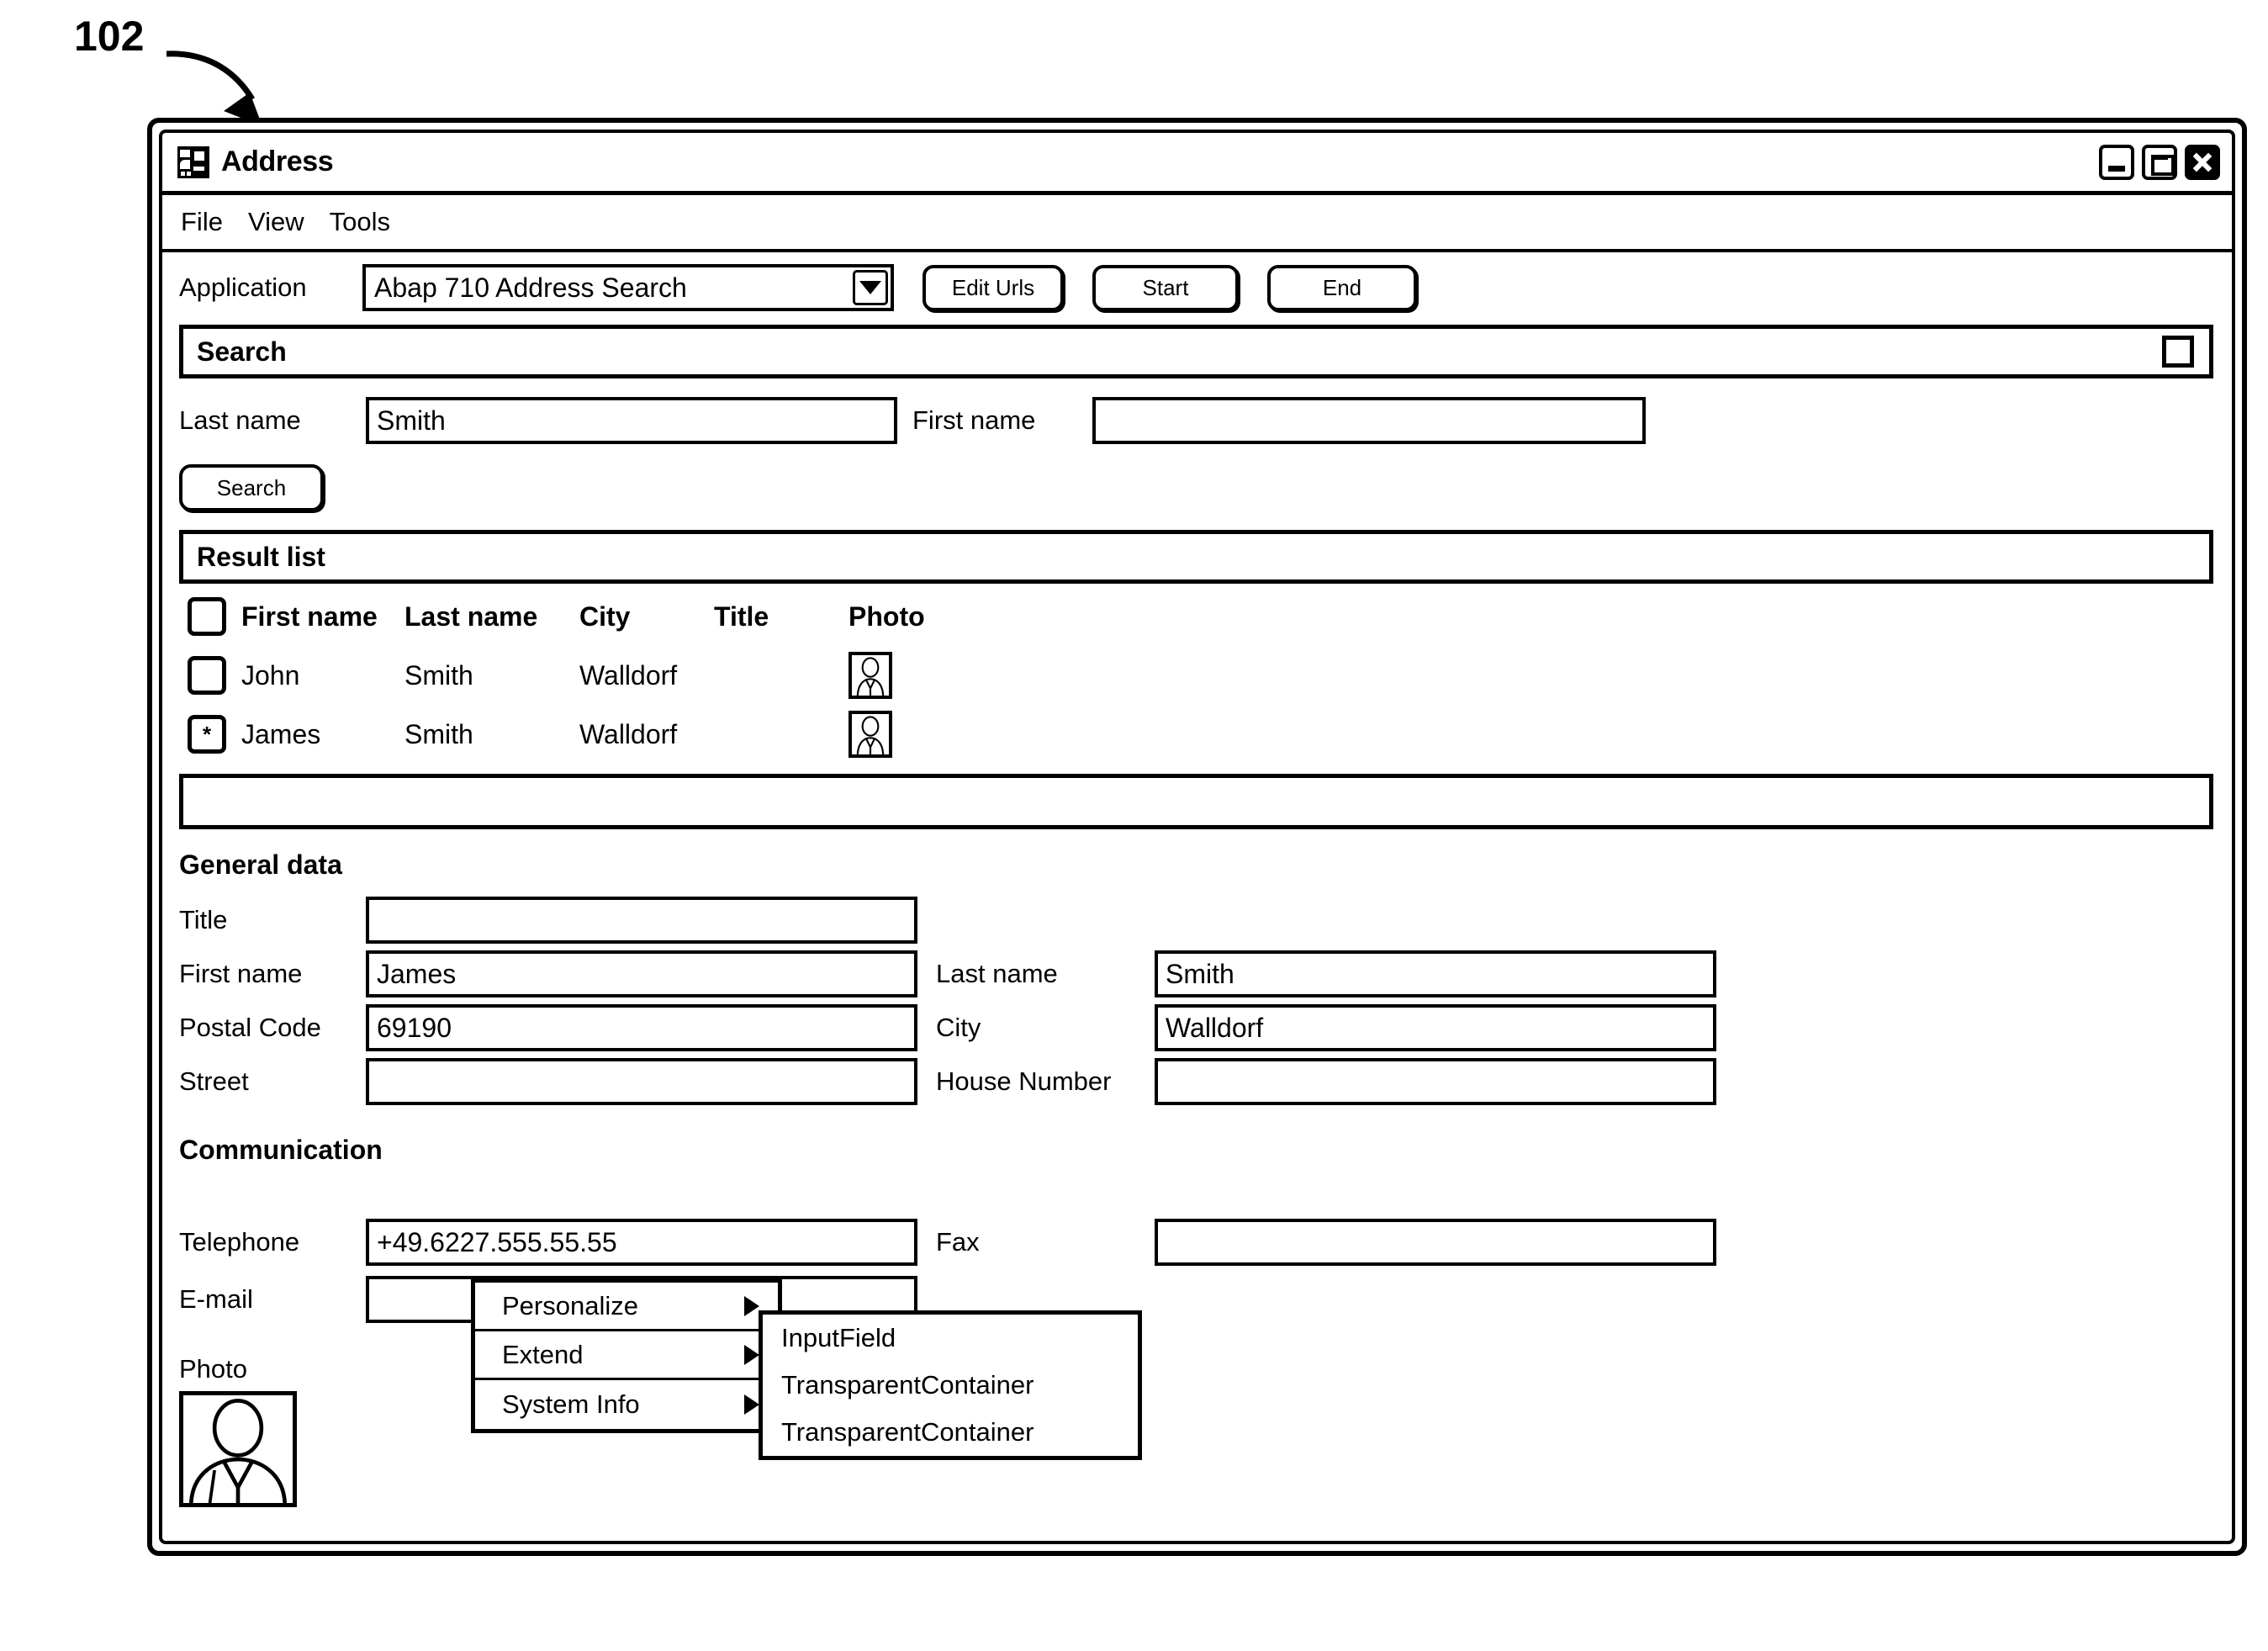  I want to click on house-number-field, so click(1435, 1081).